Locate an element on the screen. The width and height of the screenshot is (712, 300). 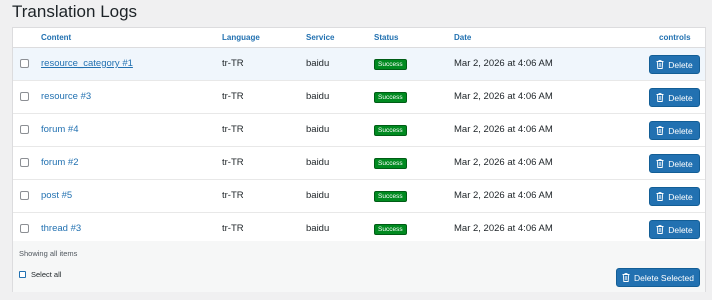
page-title: Translation Logs is located at coordinates (75, 11).